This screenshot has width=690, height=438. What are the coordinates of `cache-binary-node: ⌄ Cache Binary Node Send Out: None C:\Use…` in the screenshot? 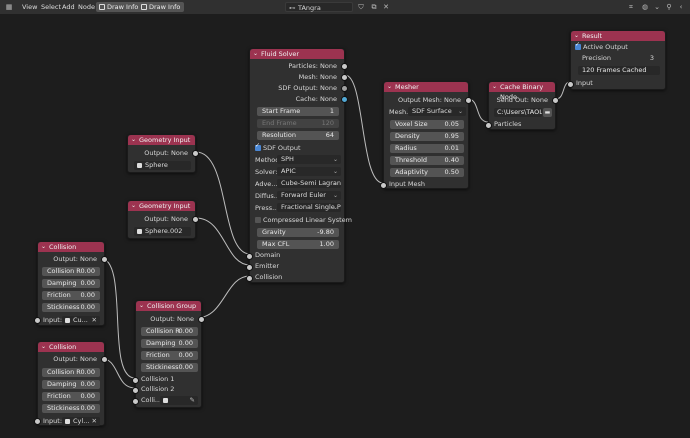 It's located at (522, 105).